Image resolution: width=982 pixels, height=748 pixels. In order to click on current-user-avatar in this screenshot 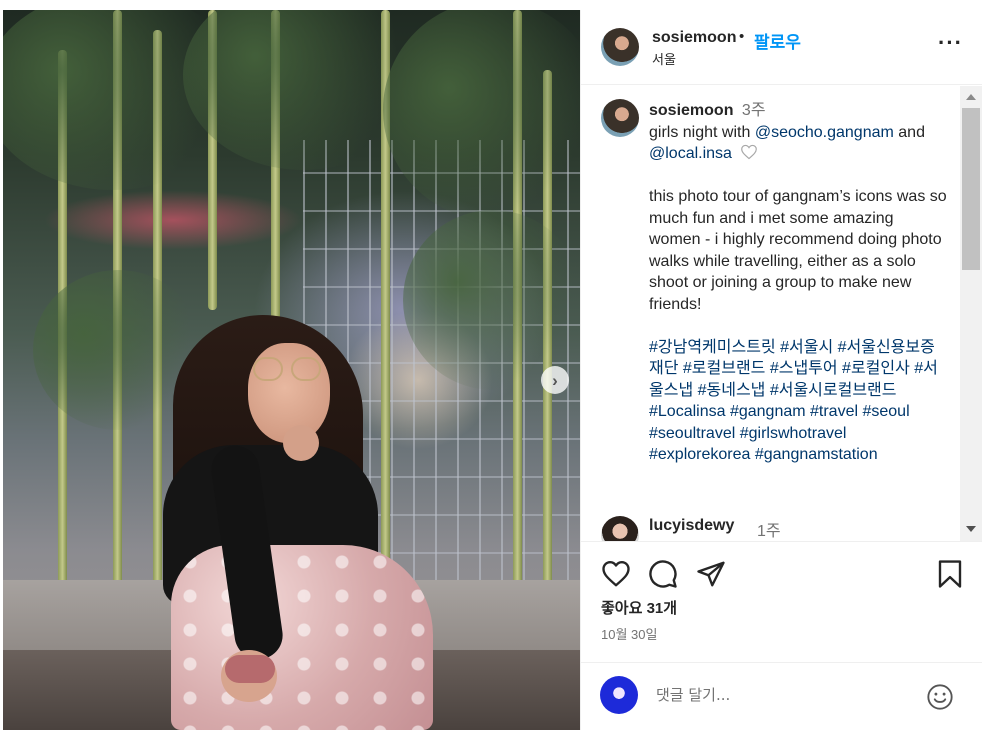, I will do `click(619, 695)`.